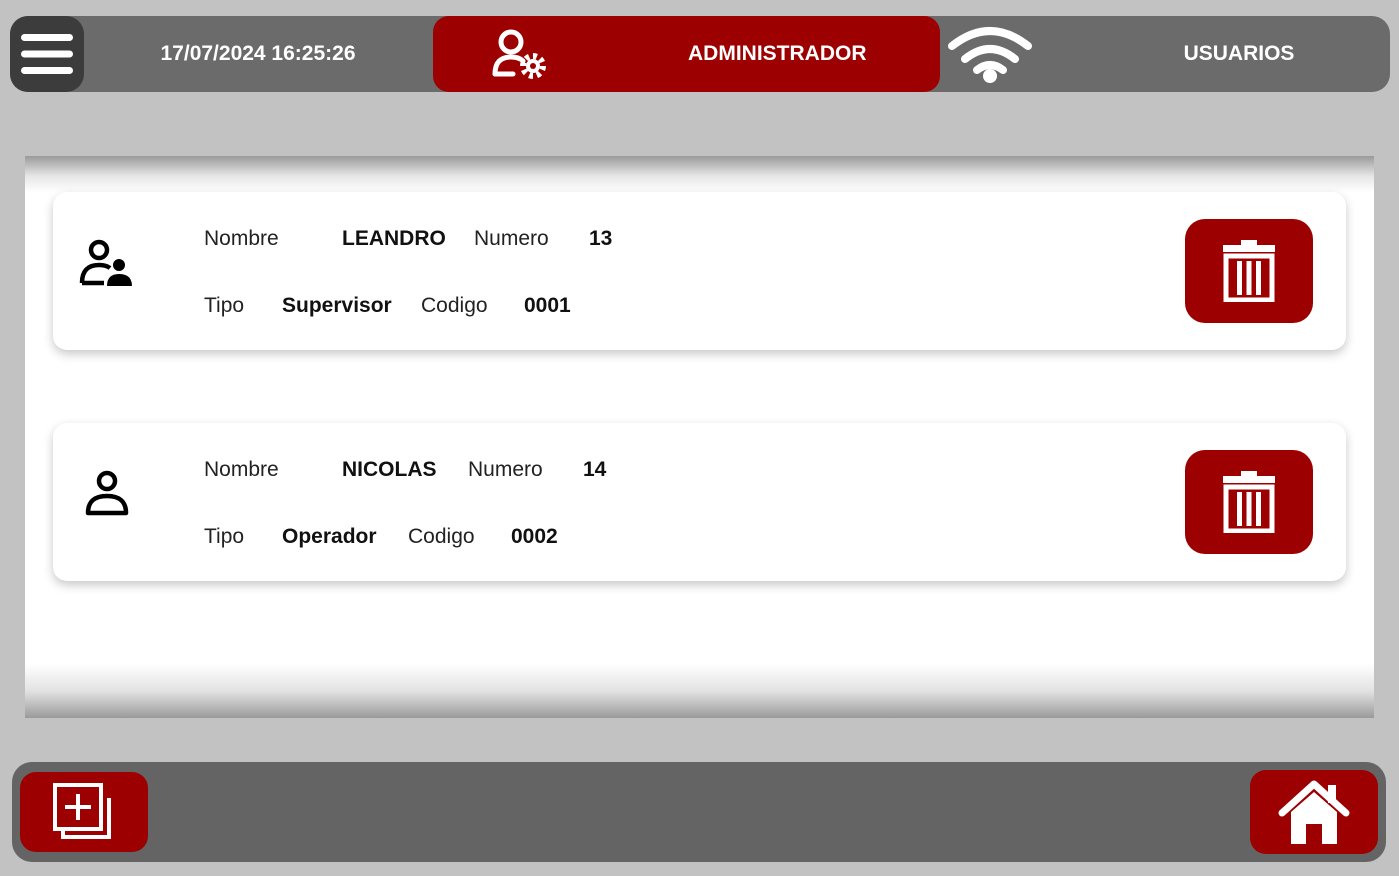  What do you see at coordinates (105, 262) in the screenshot?
I see `supervisor-icon` at bounding box center [105, 262].